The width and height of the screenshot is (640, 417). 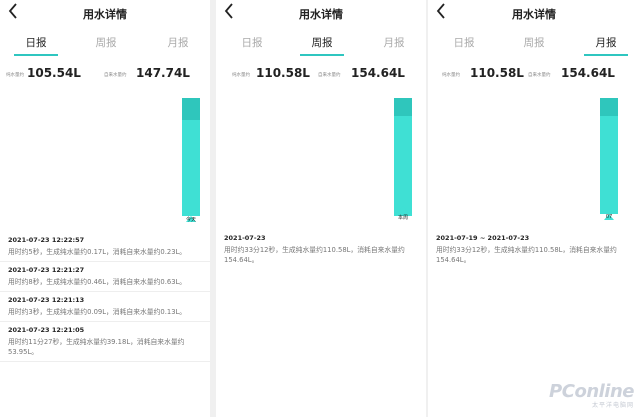 I want to click on record-time: 2021-07-23 12:21:13, so click(x=46, y=300).